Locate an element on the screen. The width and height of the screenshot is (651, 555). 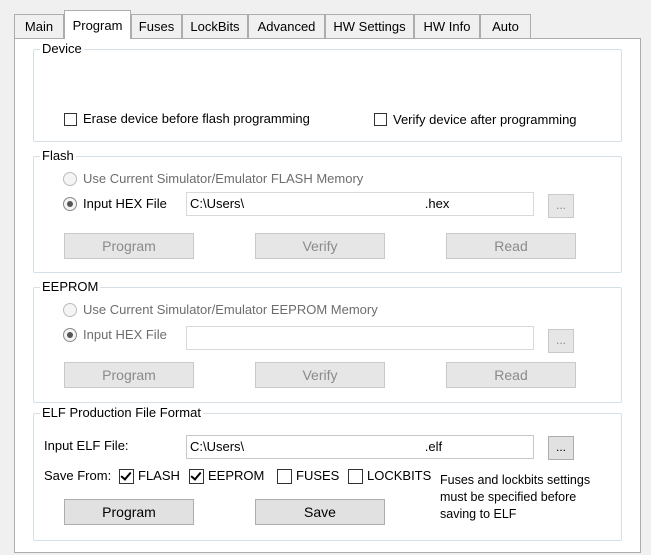
flash-read-button: Read is located at coordinates (511, 246).